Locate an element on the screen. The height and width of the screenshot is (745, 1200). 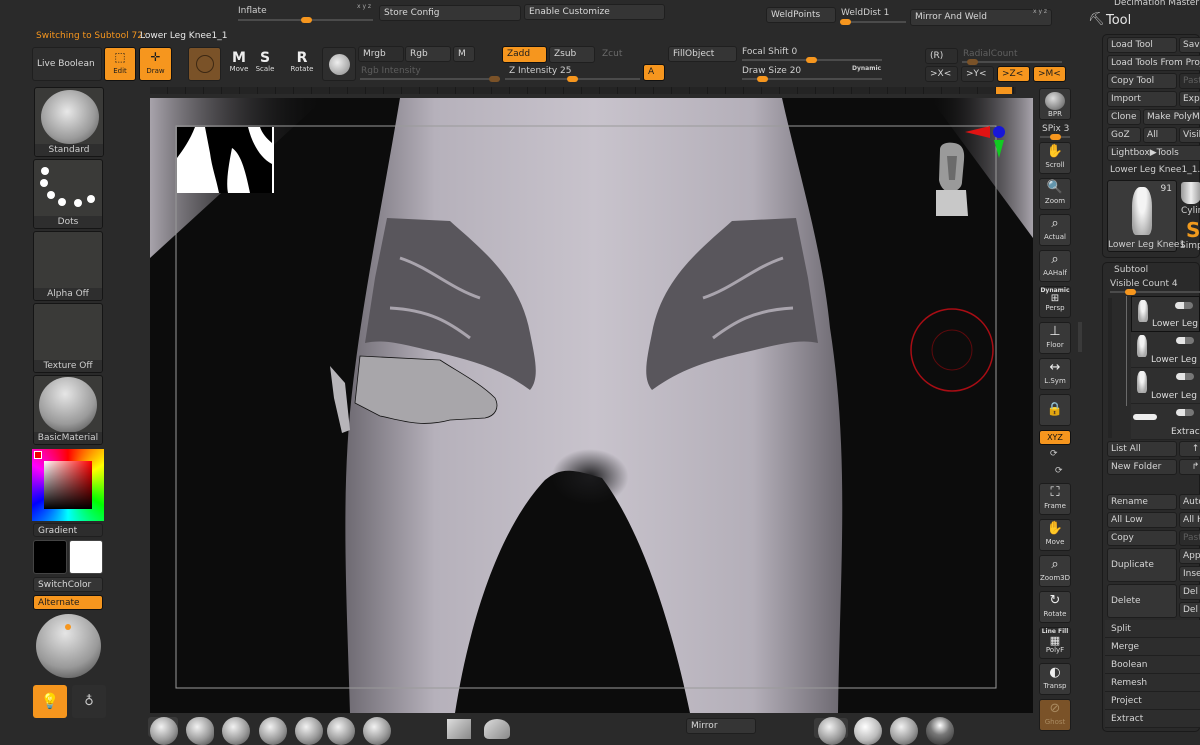
brush-claybuildup-thumb is located at coordinates (236, 731).